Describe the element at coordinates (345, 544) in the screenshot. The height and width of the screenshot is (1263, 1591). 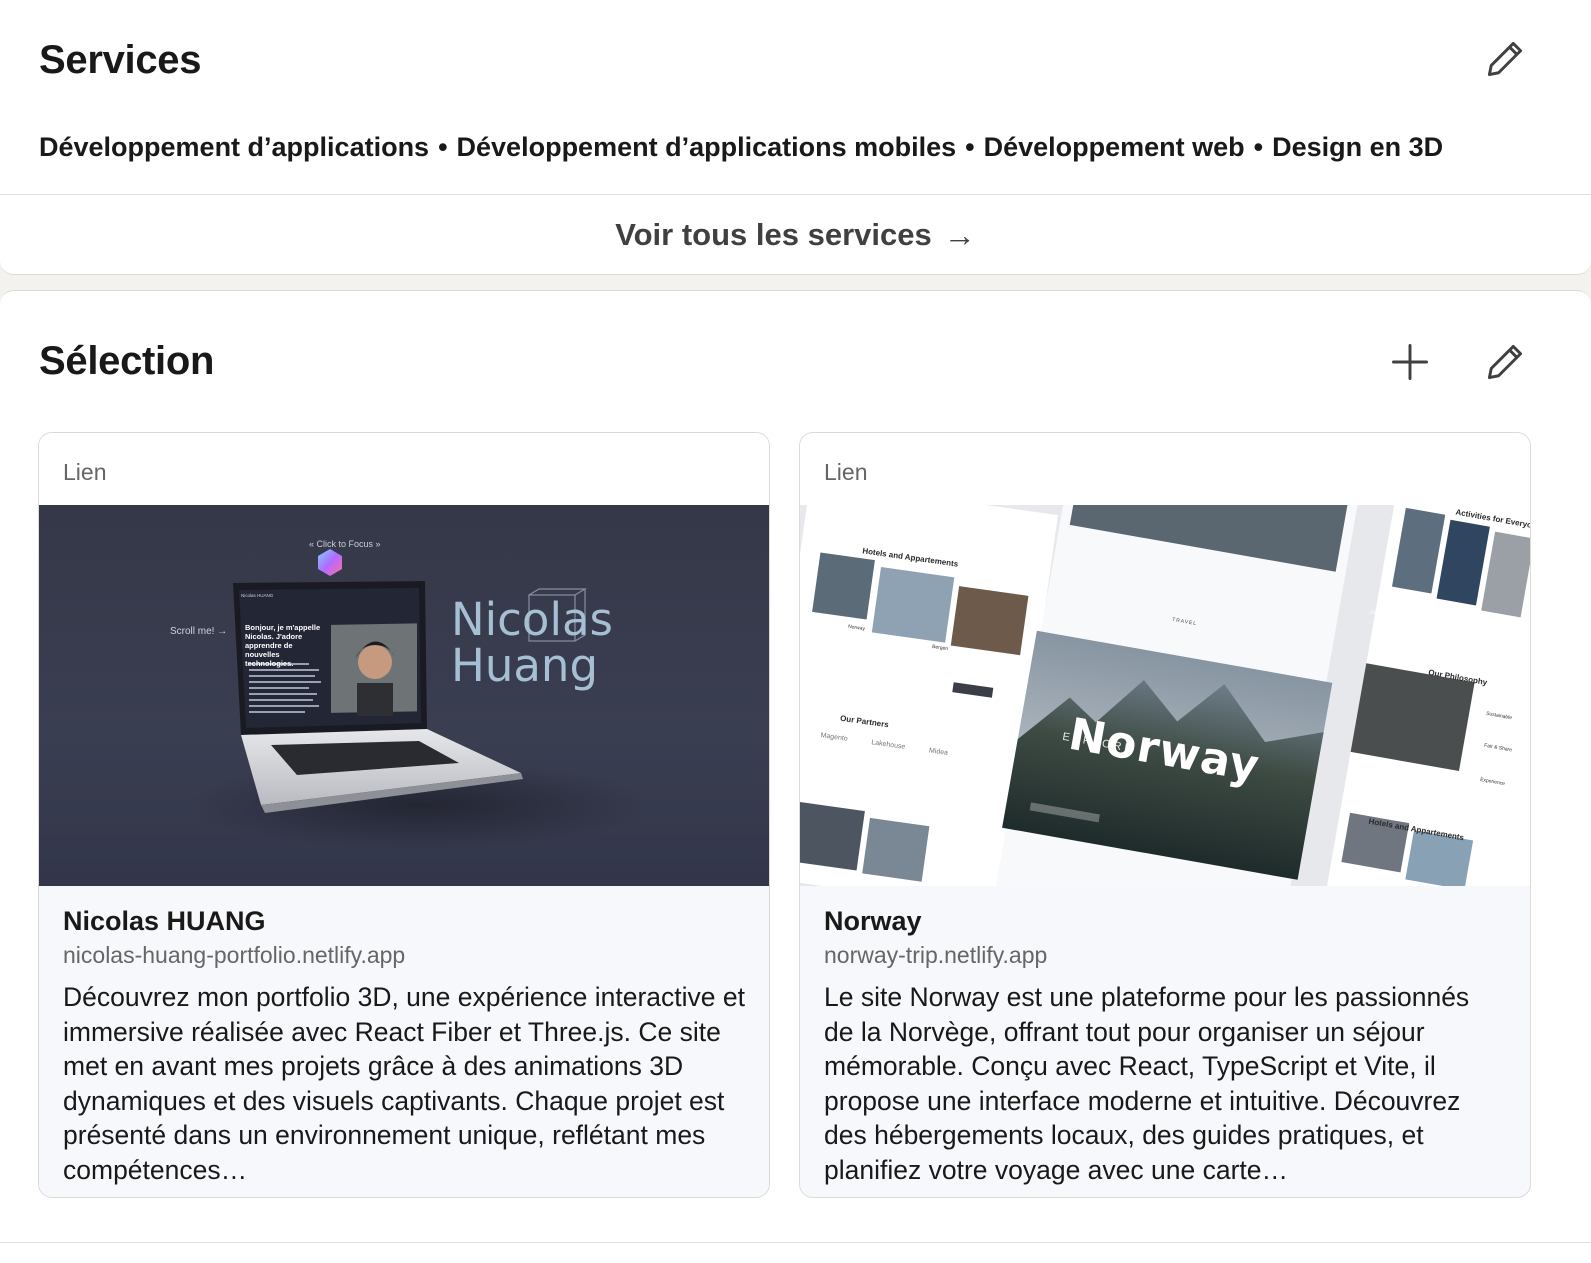
I see `focus-hint: « Click to Focus »` at that location.